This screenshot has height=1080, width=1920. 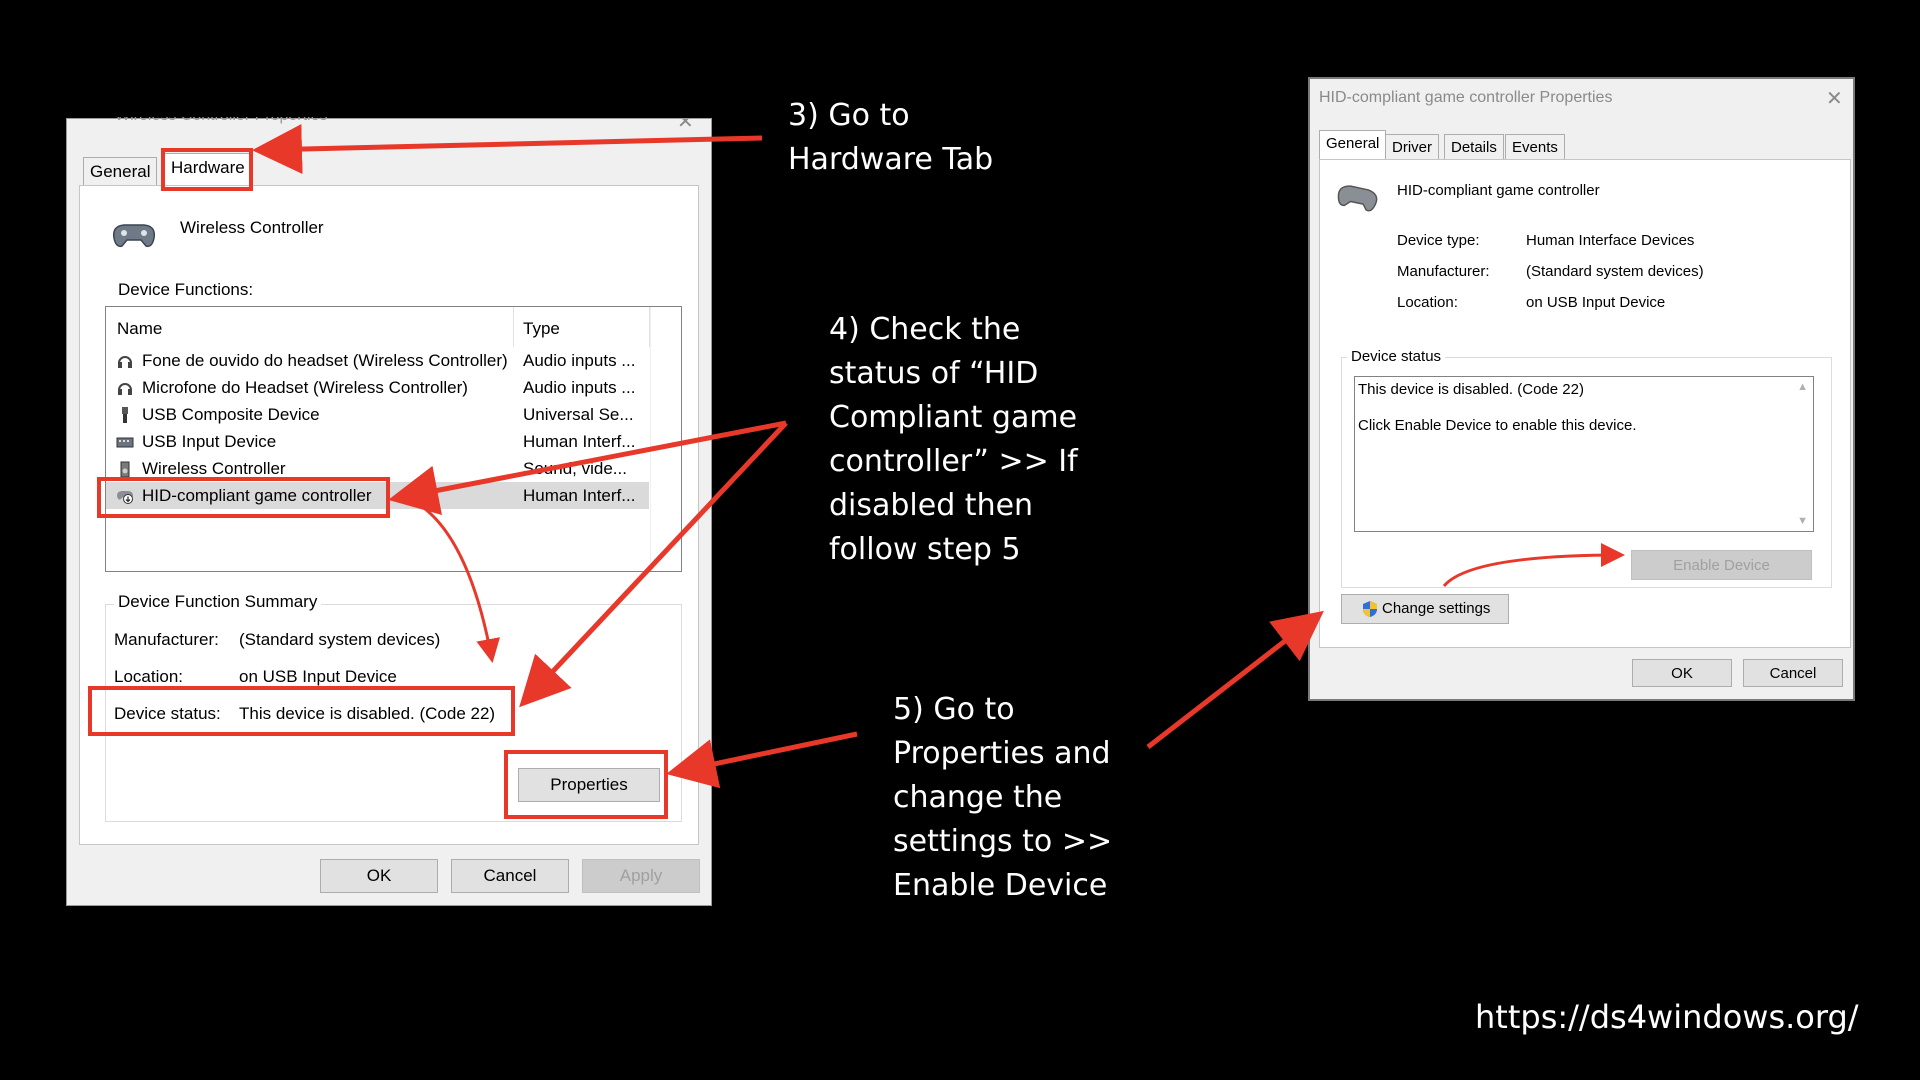 I want to click on column-header-type: Type, so click(x=541, y=329).